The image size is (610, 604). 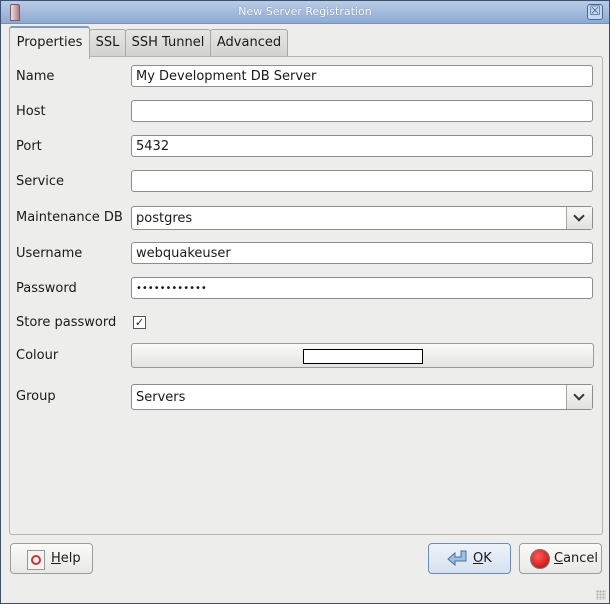 I want to click on close-button: ☒, so click(x=595, y=12).